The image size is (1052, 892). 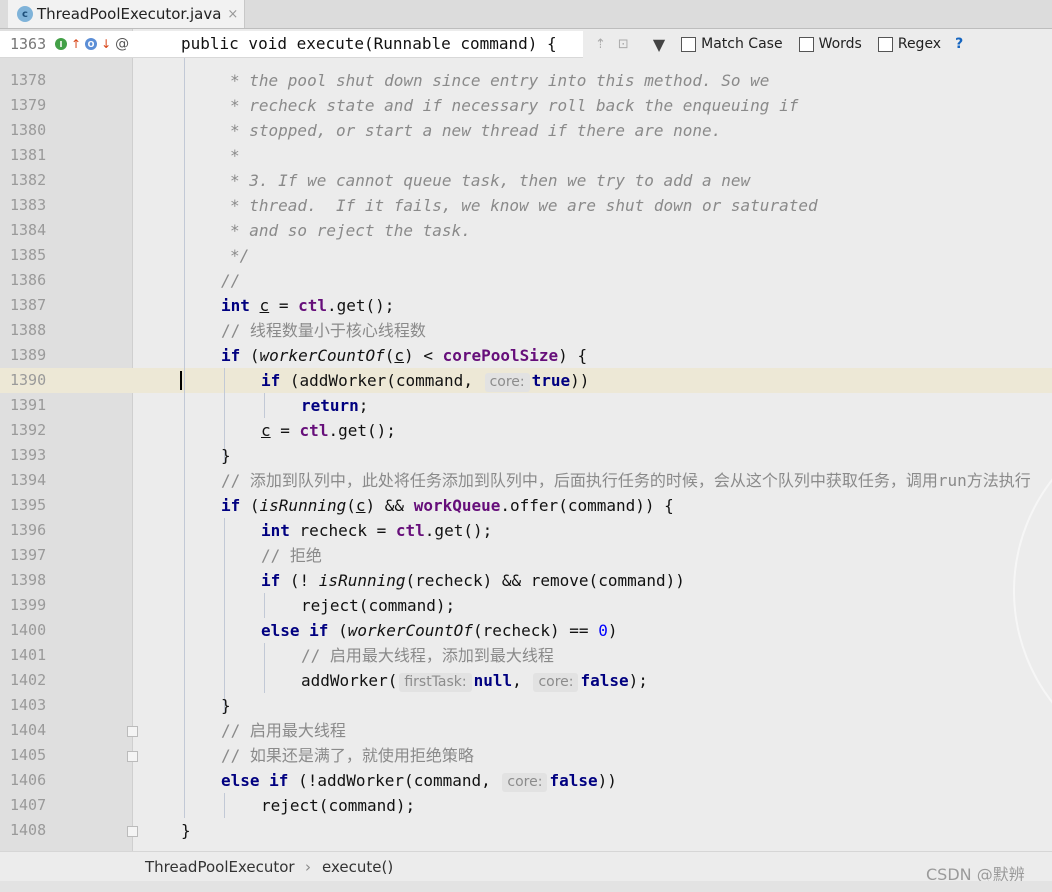 What do you see at coordinates (959, 44) in the screenshot?
I see `help-icon: ?` at bounding box center [959, 44].